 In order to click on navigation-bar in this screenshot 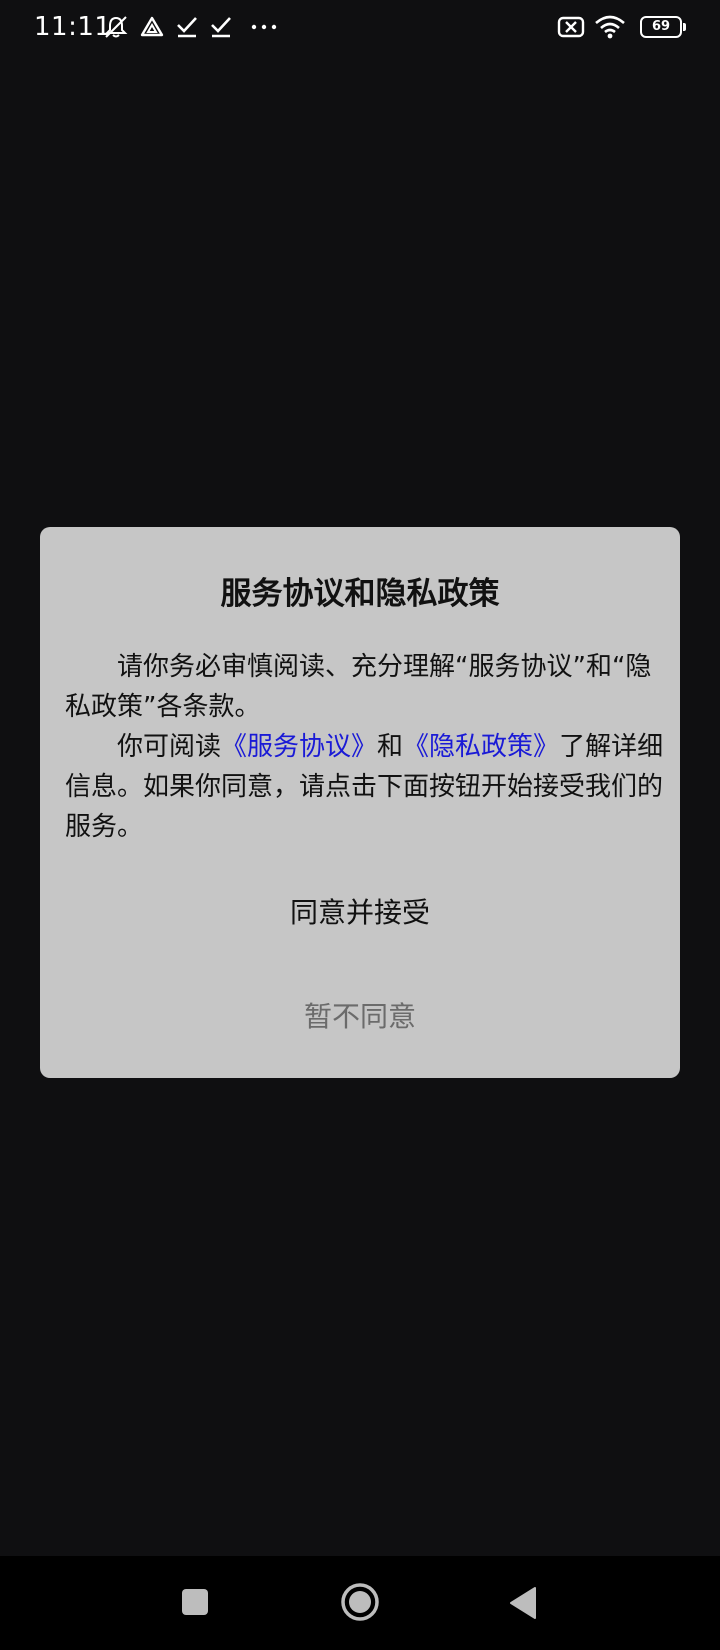, I will do `click(360, 1603)`.